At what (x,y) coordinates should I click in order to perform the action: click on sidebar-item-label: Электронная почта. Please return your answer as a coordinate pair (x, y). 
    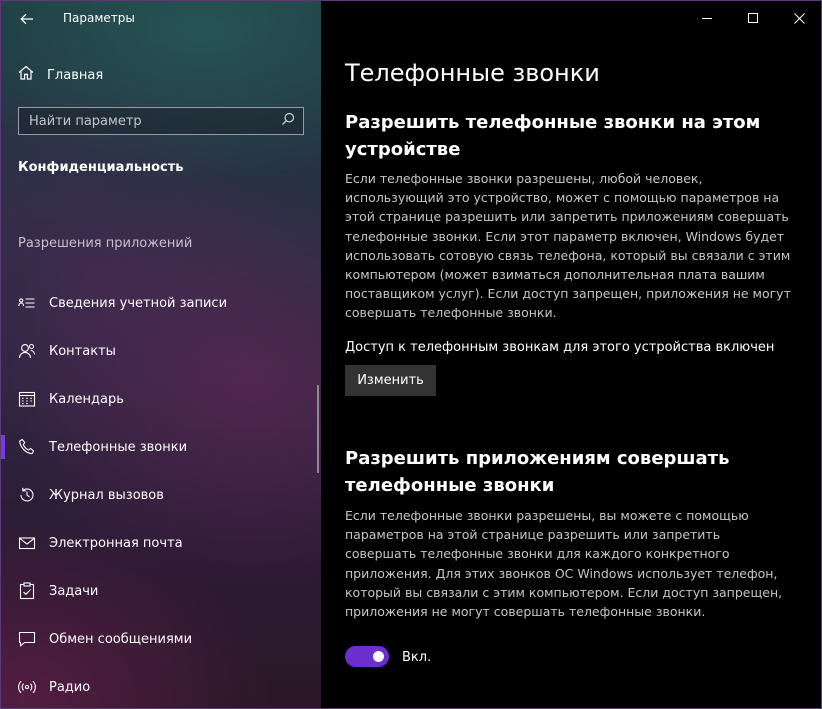
    Looking at the image, I should click on (116, 543).